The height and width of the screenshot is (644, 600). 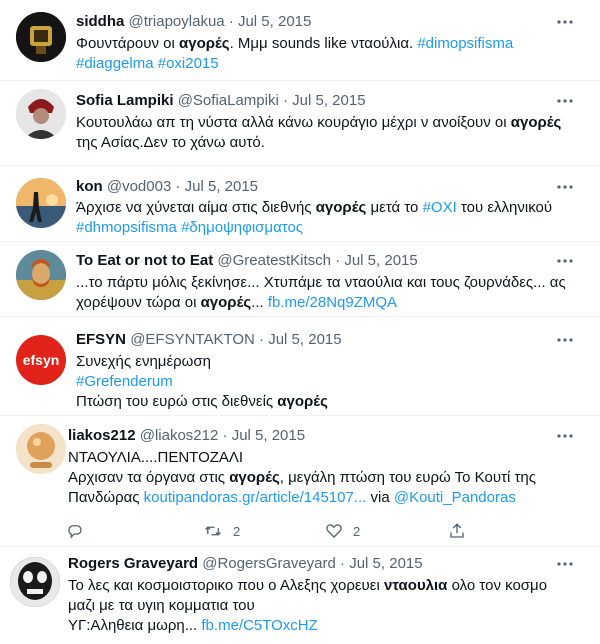 I want to click on retweet-button: 2, so click(x=221, y=531).